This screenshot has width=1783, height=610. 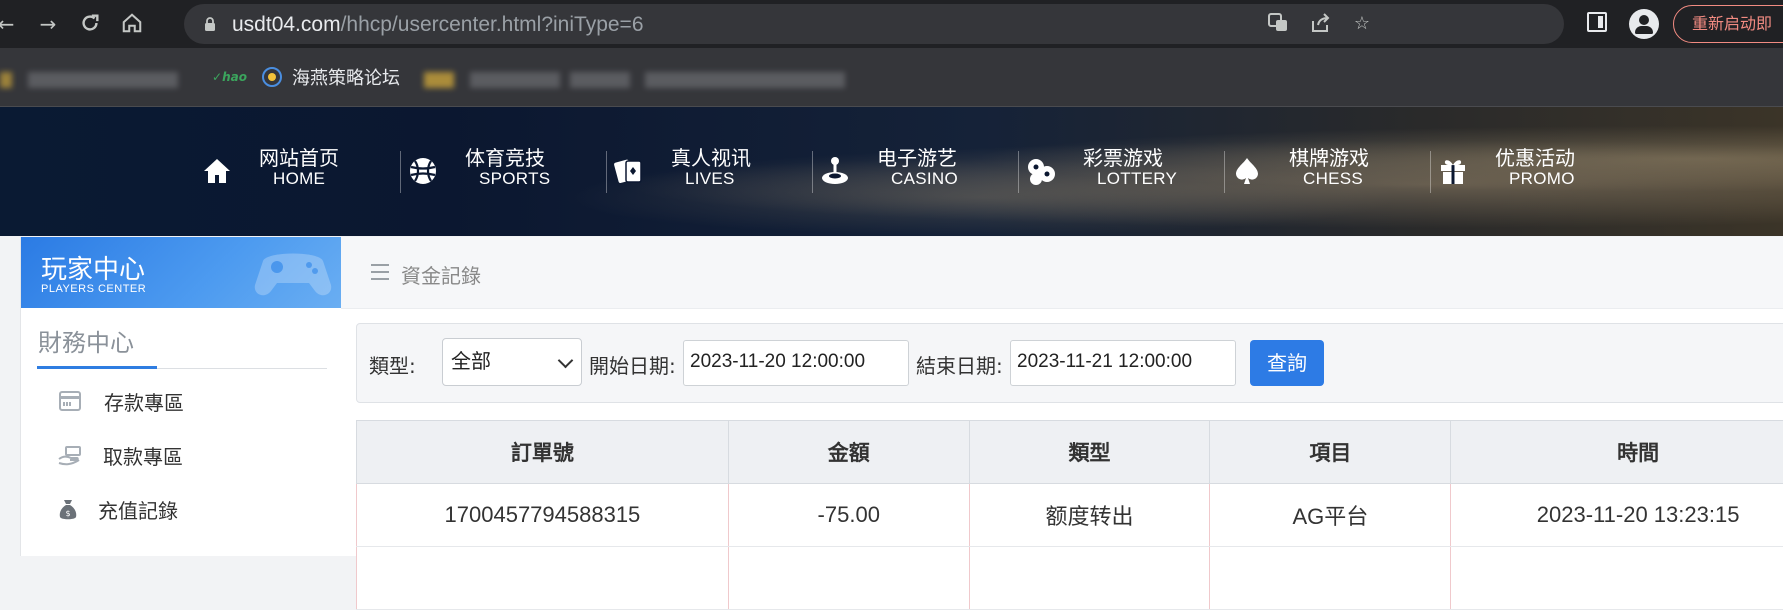 What do you see at coordinates (93, 267) in the screenshot?
I see `players-center-title: 玩家中心` at bounding box center [93, 267].